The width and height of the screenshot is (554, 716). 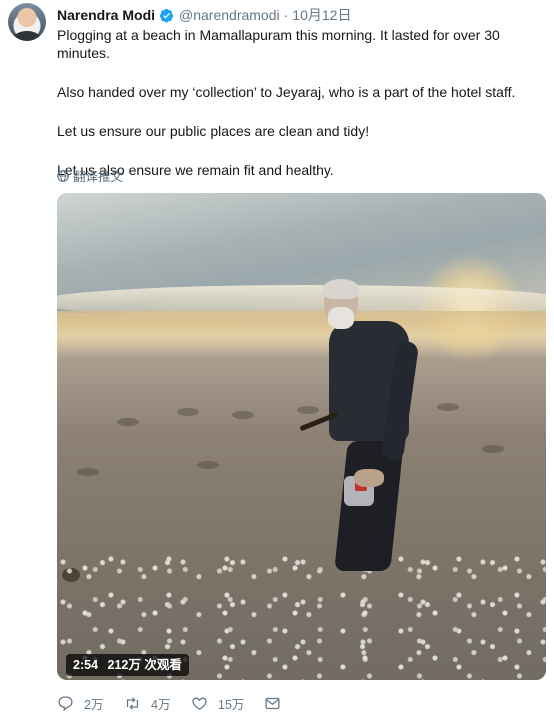 What do you see at coordinates (94, 704) in the screenshot?
I see `reply-count: 2万` at bounding box center [94, 704].